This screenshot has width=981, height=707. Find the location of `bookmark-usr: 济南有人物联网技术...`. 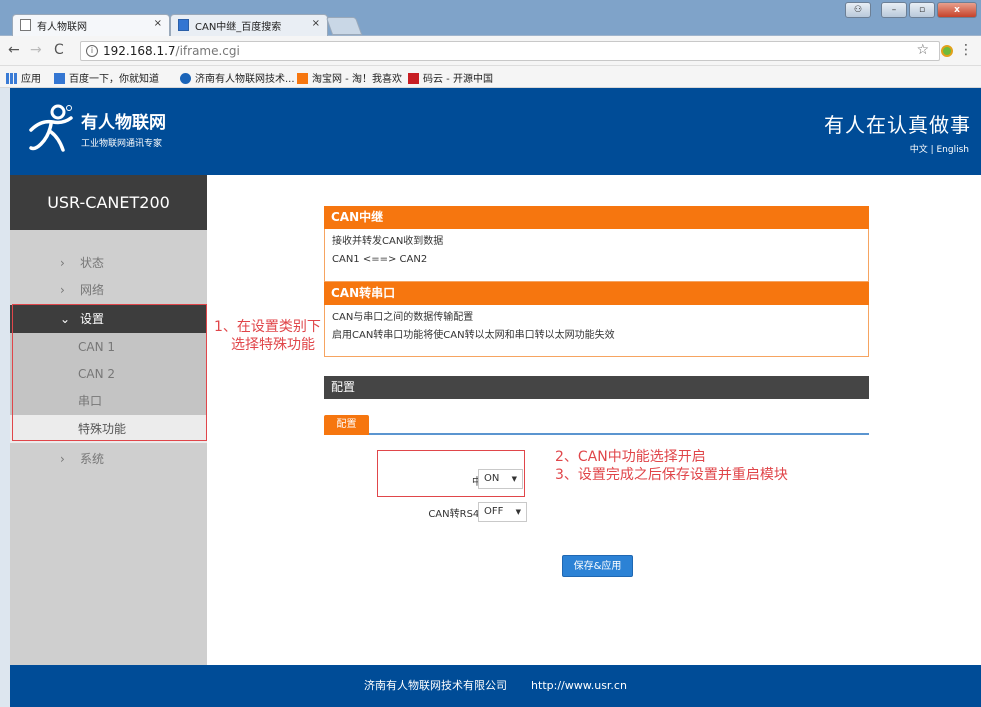

bookmark-usr: 济南有人物联网技术... is located at coordinates (237, 77).